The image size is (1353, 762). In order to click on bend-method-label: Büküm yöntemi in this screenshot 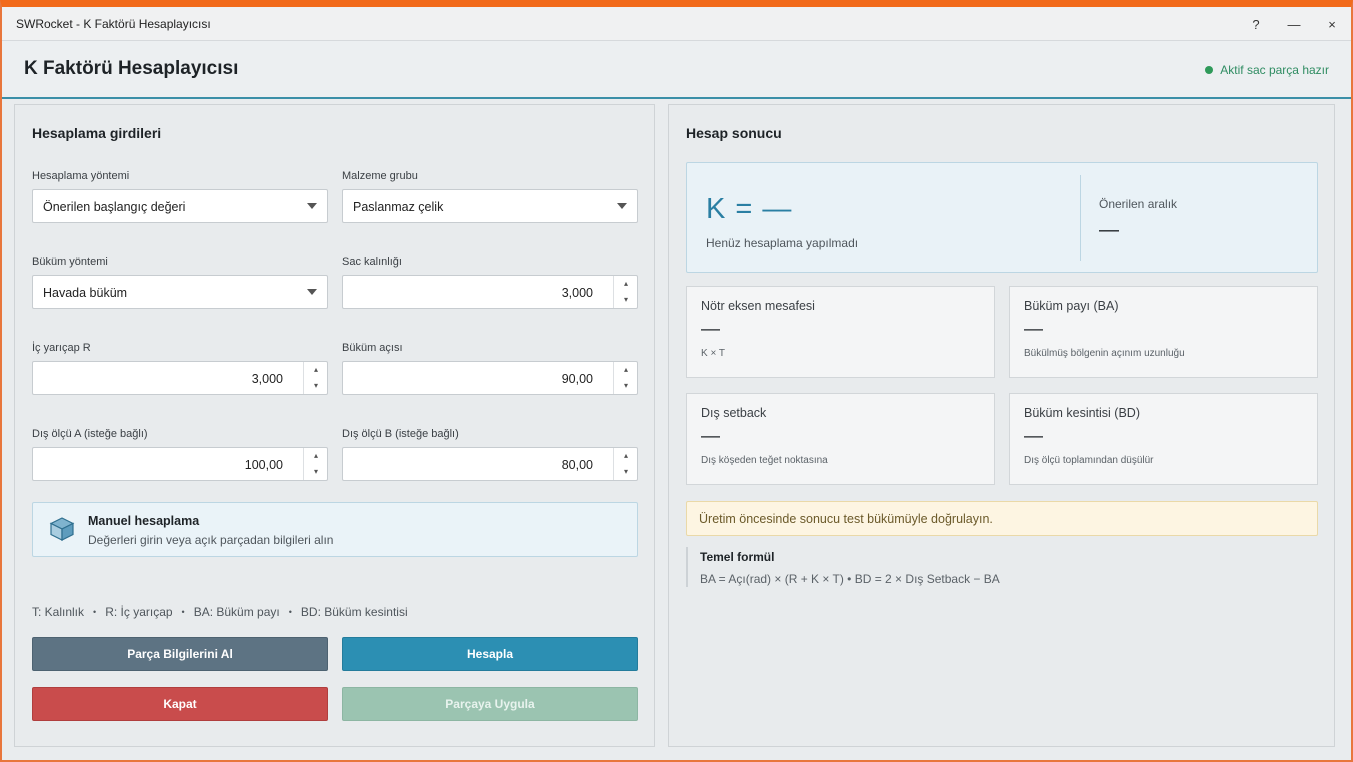, I will do `click(70, 262)`.